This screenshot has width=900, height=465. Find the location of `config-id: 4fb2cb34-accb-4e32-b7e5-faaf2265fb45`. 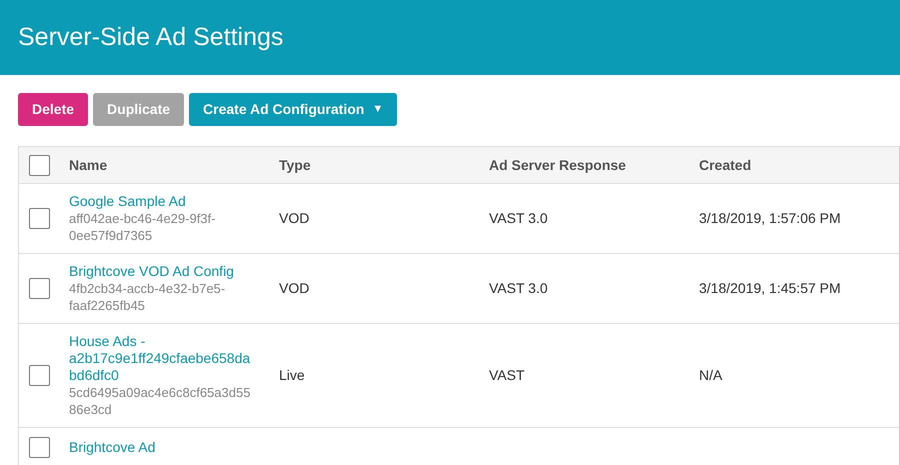

config-id: 4fb2cb34-accb-4e32-b7e5-faaf2265fb45 is located at coordinates (147, 297).